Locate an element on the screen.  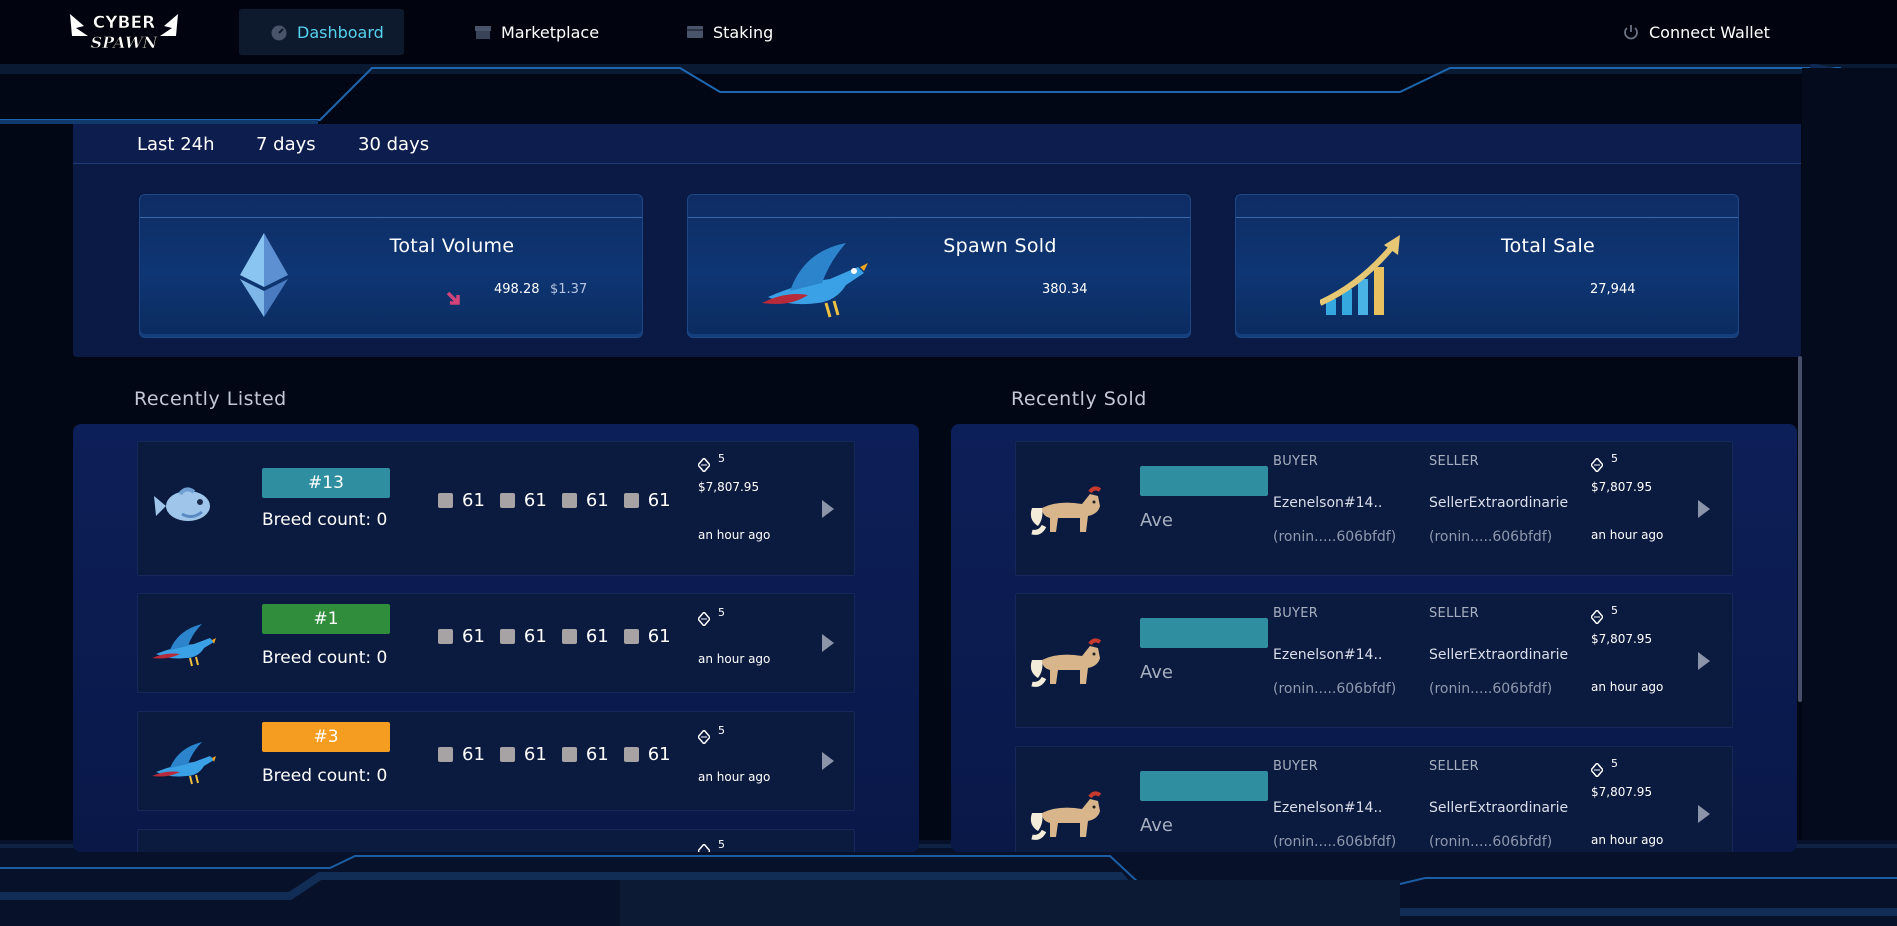
nav-staking-label: Staking is located at coordinates (743, 32).